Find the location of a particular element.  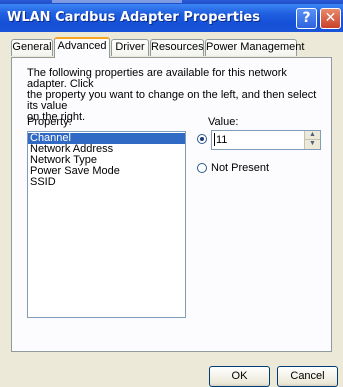

cancel-button: Cancel is located at coordinates (307, 376).